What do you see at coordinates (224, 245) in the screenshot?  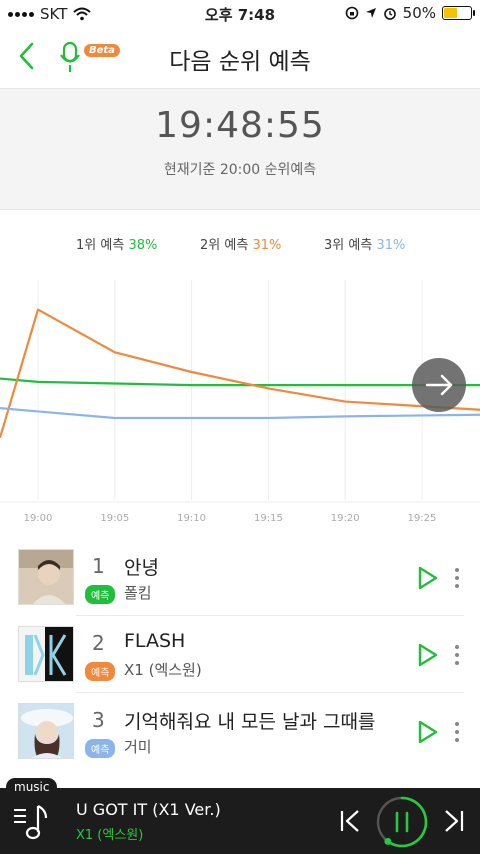 I see `legend-label: 2위 예측` at bounding box center [224, 245].